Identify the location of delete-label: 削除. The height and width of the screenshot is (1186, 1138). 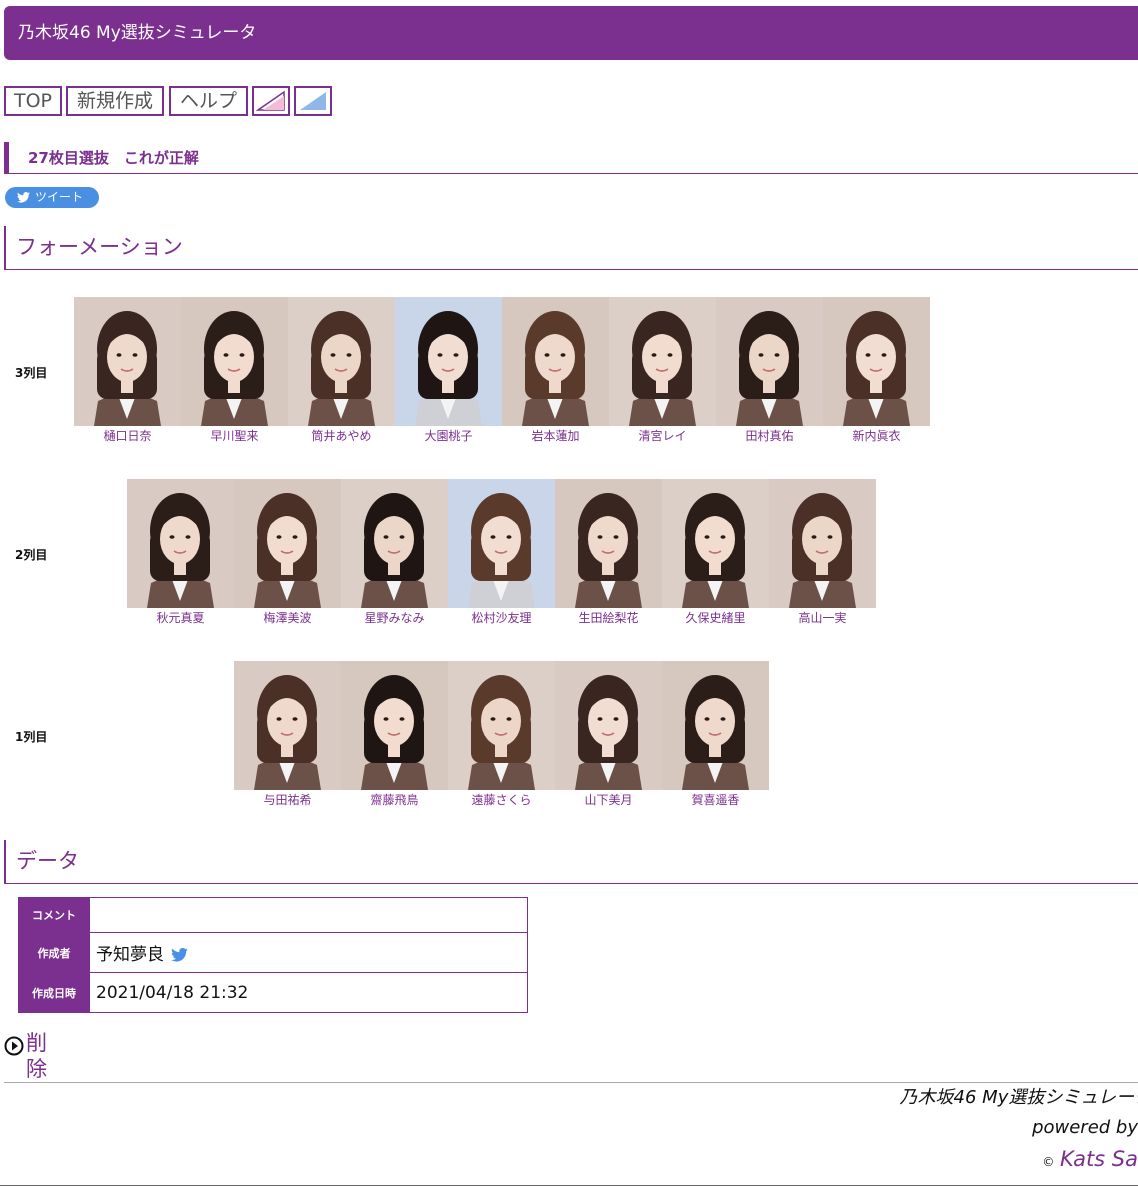
(36, 1056).